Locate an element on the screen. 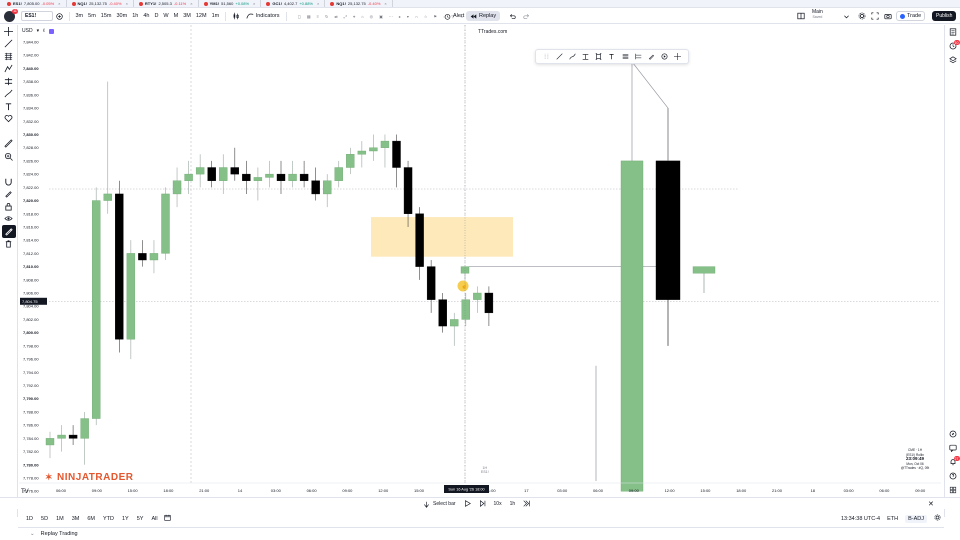 The image size is (960, 540). timeframe-option: M is located at coordinates (176, 16).